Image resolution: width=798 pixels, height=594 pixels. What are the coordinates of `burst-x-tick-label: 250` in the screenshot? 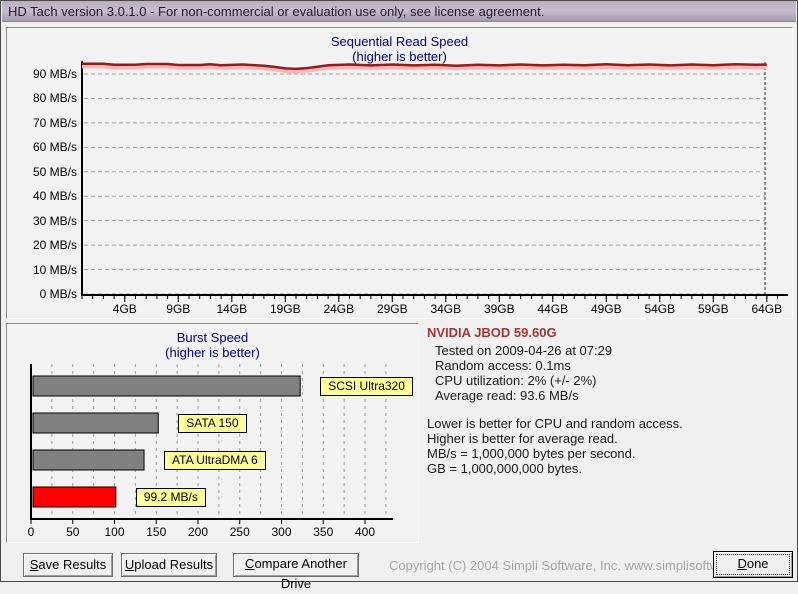 It's located at (239, 532).